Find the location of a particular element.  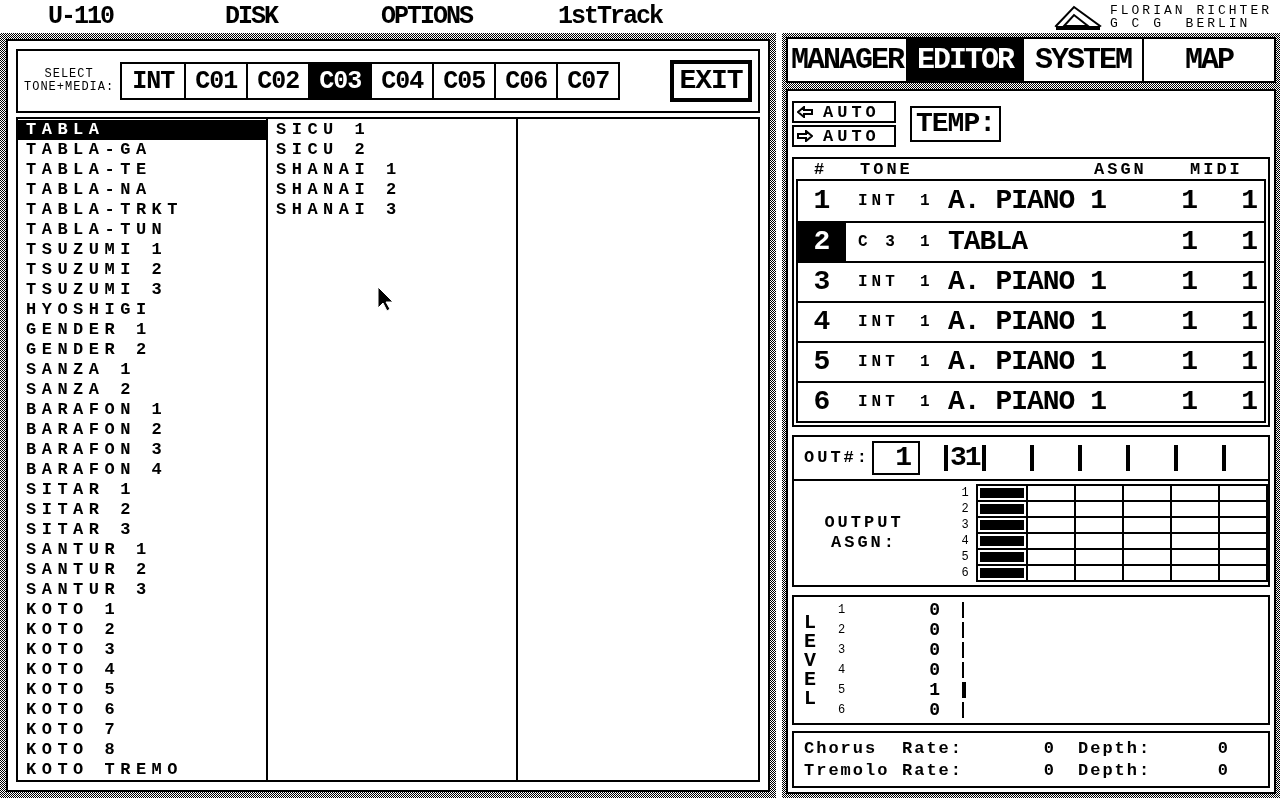

tone-list-item: TSUZUMI 1 is located at coordinates (142, 250).